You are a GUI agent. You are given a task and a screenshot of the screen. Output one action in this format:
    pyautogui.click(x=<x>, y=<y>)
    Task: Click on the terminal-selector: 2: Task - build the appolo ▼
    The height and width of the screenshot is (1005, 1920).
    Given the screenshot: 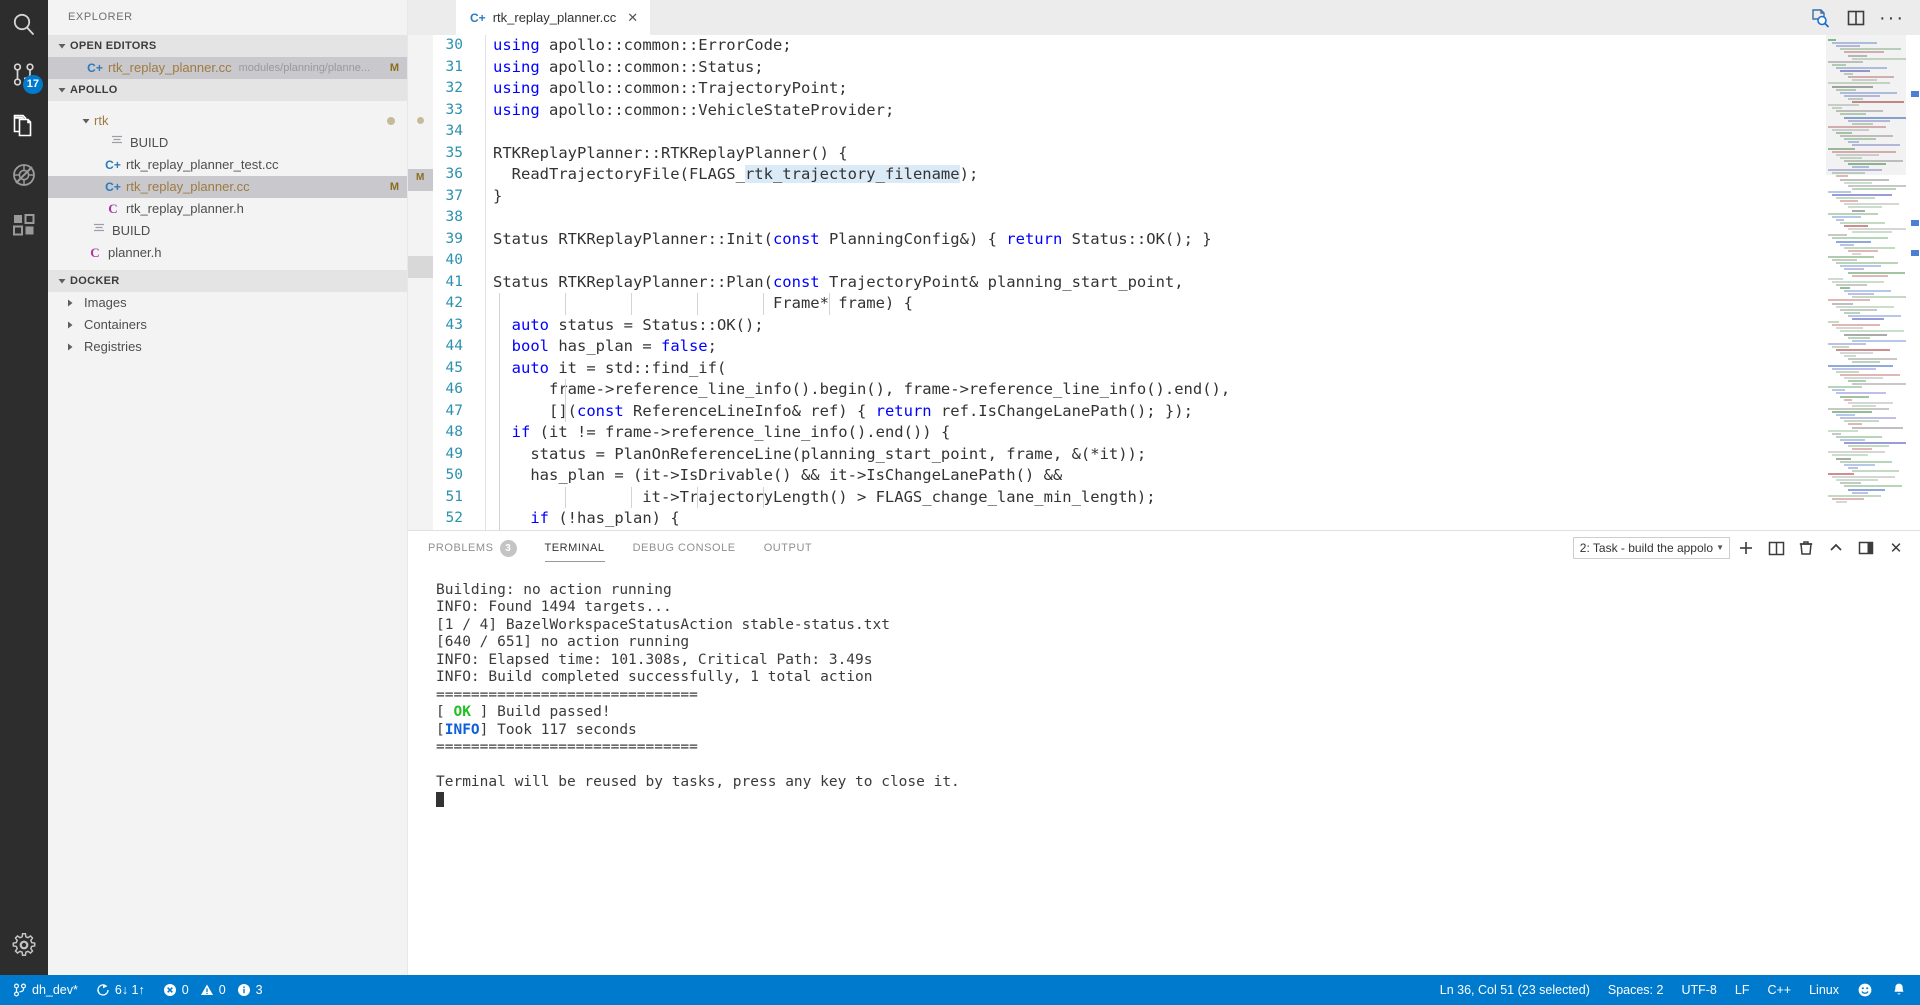 What is the action you would take?
    pyautogui.click(x=1651, y=548)
    